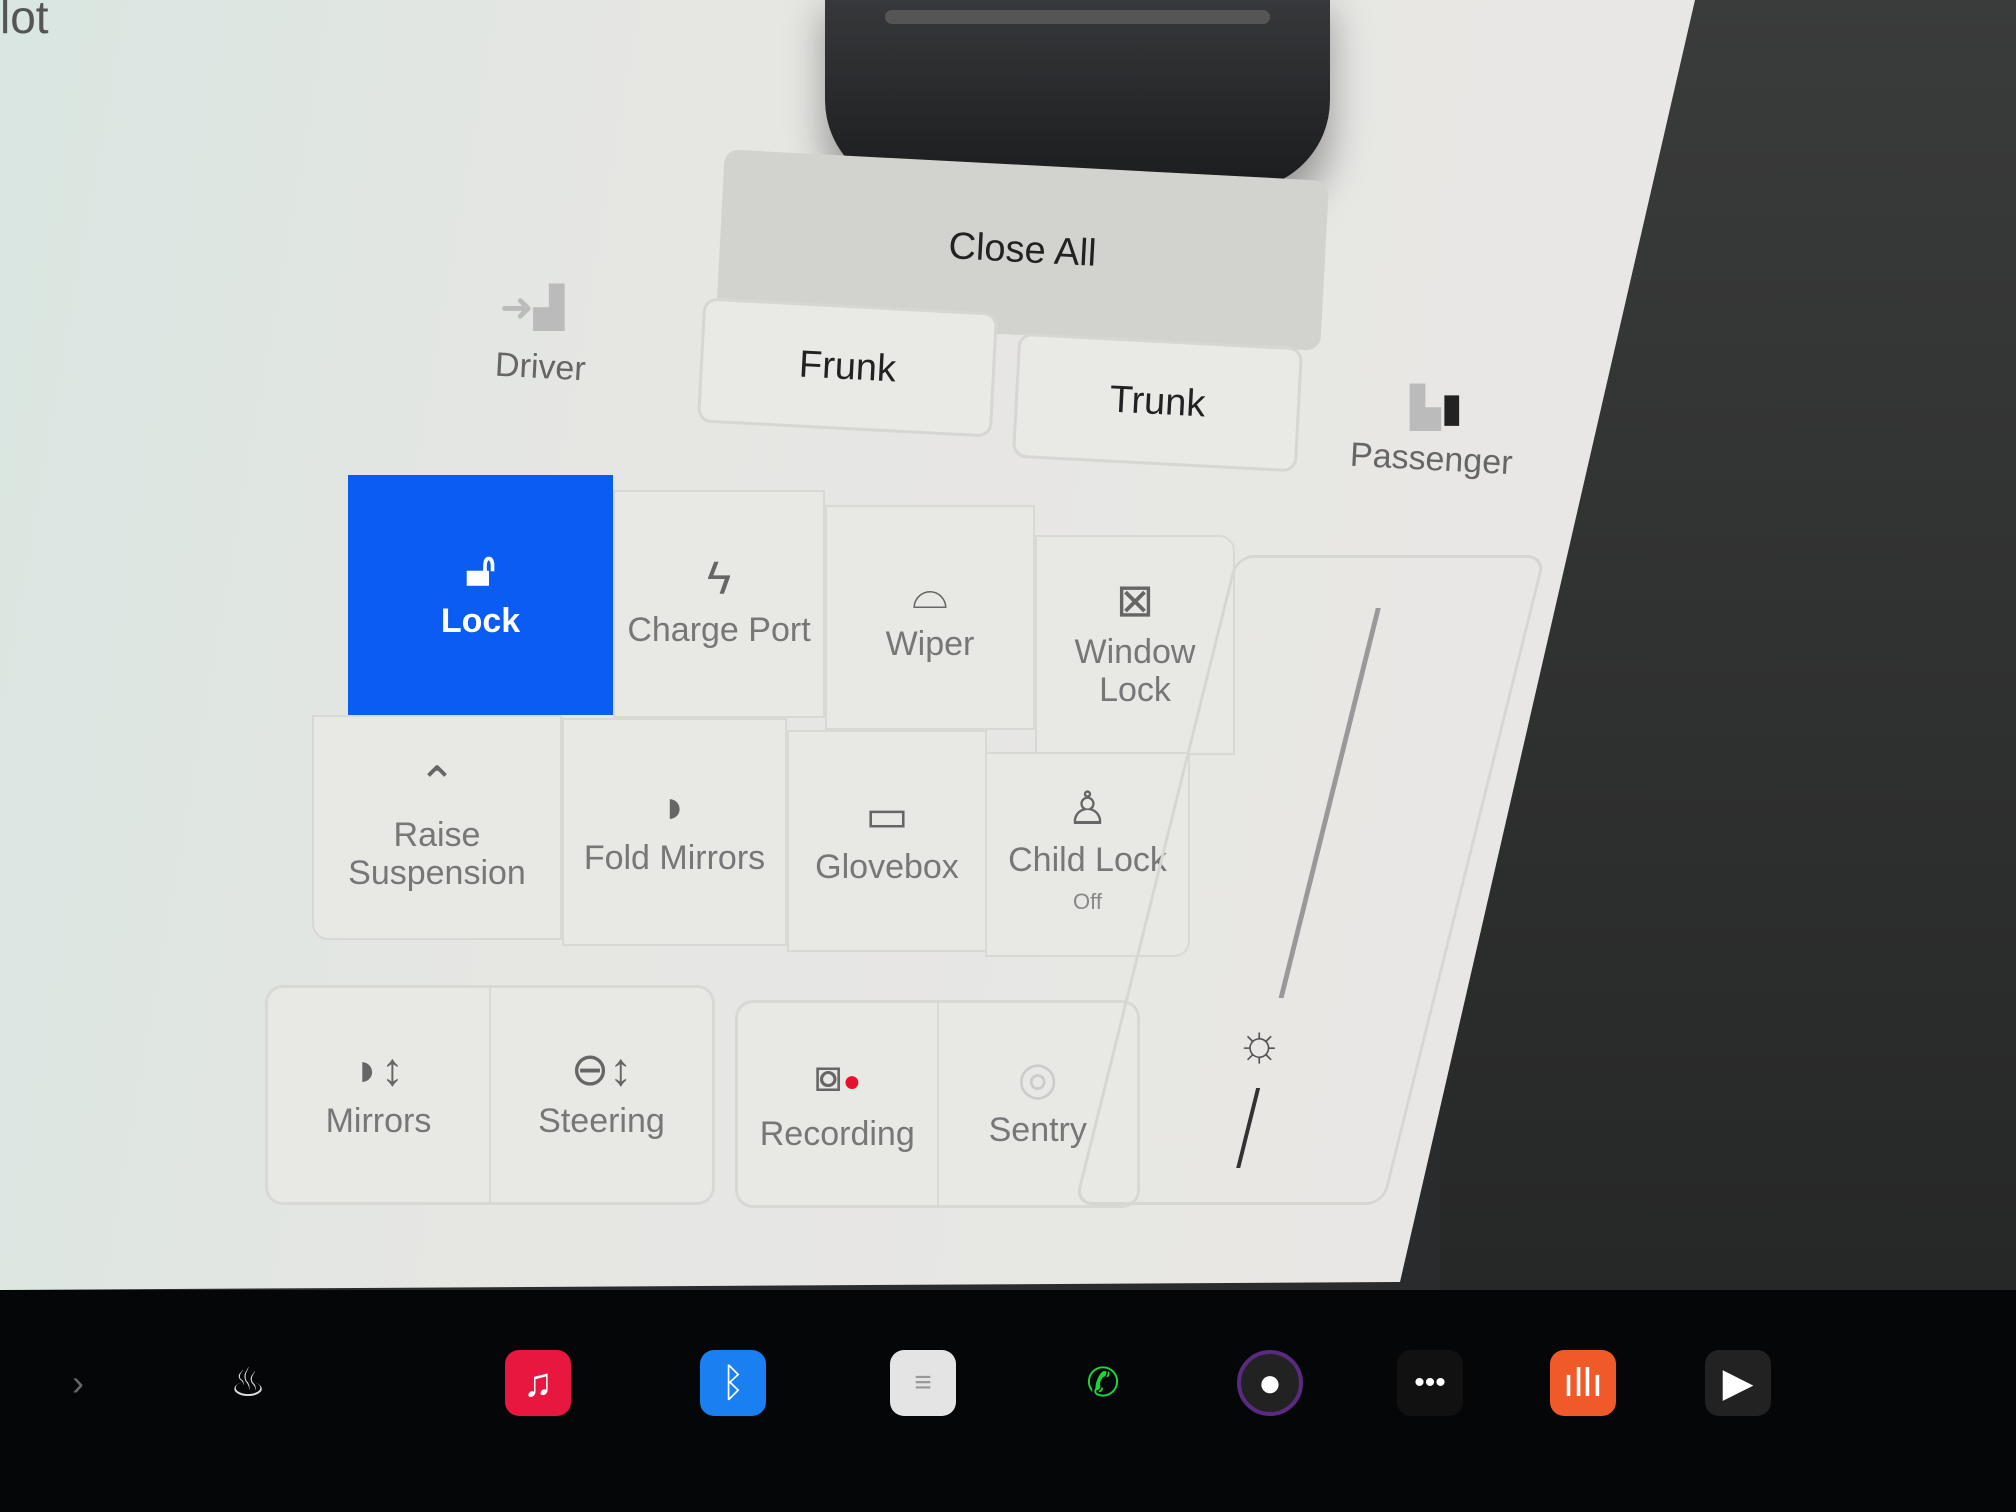  Describe the element at coordinates (1329, 803) in the screenshot. I see `brightness-track` at that location.